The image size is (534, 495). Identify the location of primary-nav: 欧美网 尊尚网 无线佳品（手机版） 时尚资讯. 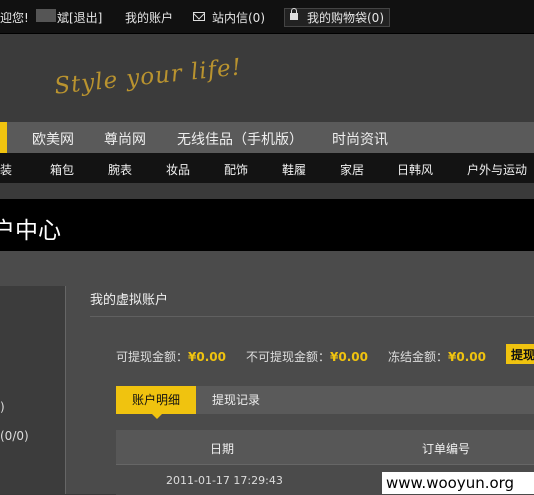
(267, 137).